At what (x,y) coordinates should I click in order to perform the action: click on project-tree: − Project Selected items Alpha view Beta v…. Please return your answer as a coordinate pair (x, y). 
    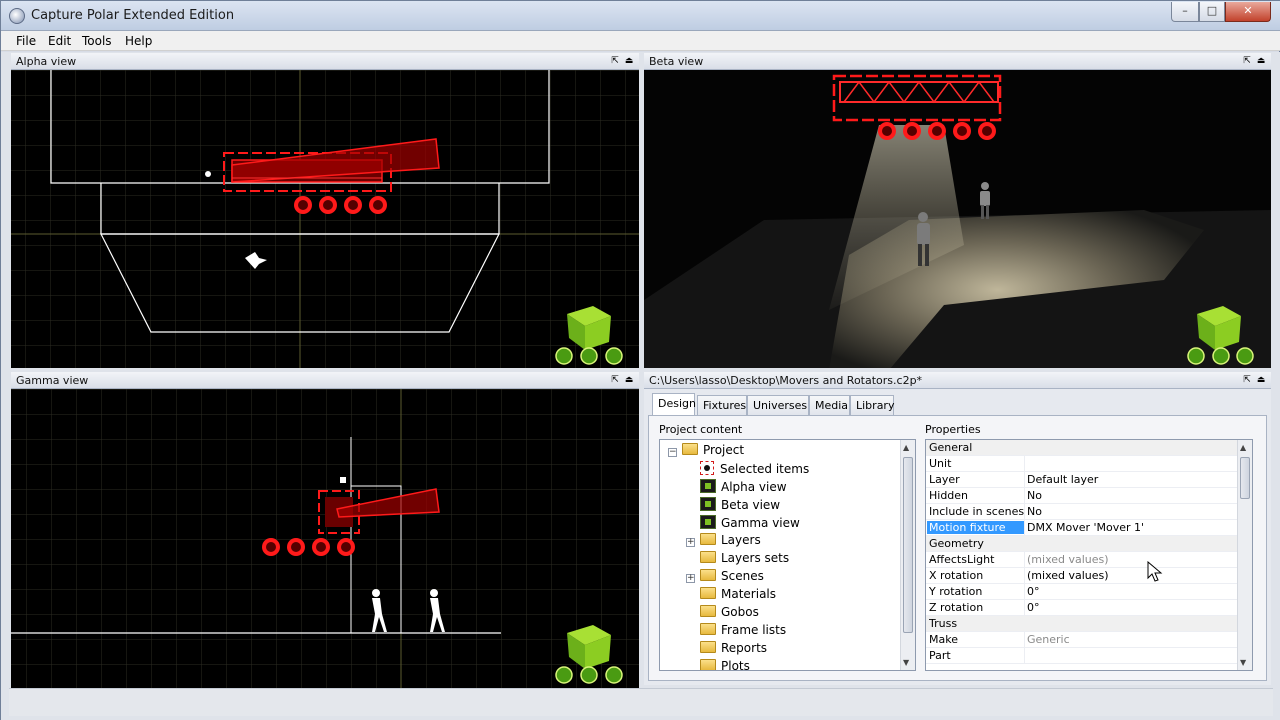
    Looking at the image, I should click on (787, 555).